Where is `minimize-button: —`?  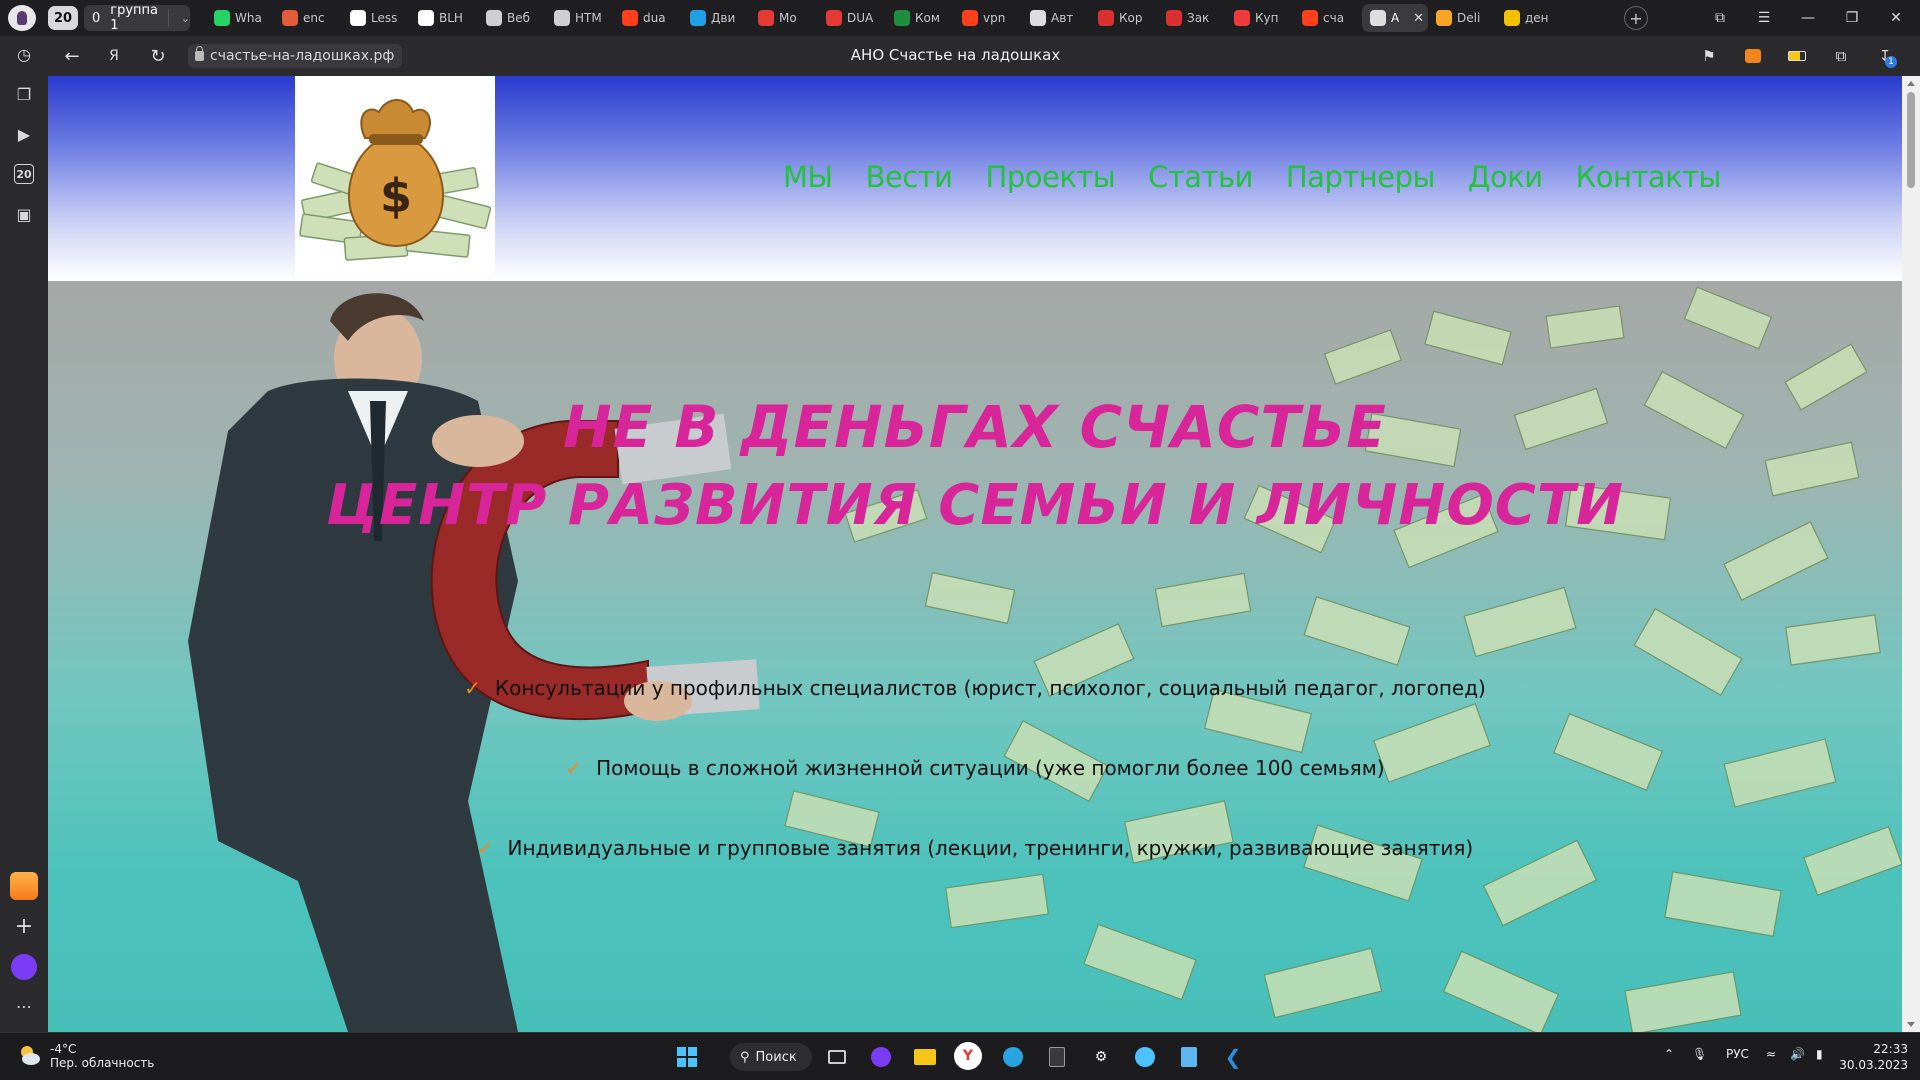 minimize-button: — is located at coordinates (1808, 18).